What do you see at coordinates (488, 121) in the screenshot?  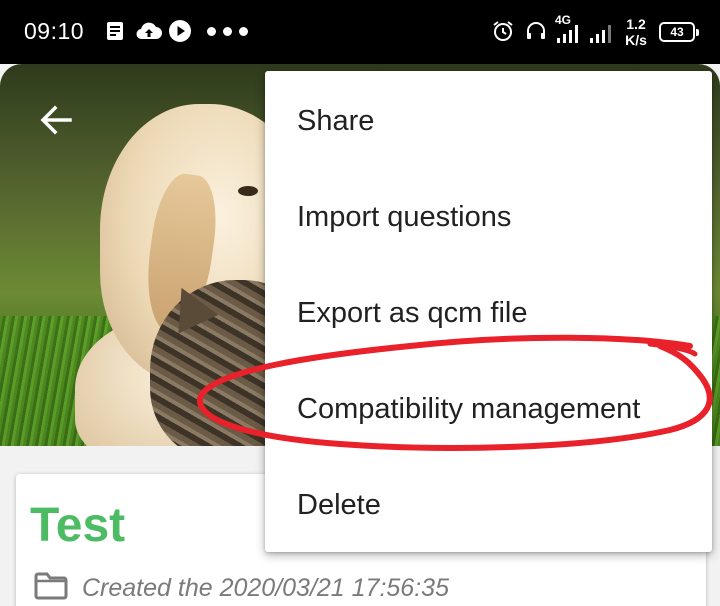 I see `menu-item-share: Share` at bounding box center [488, 121].